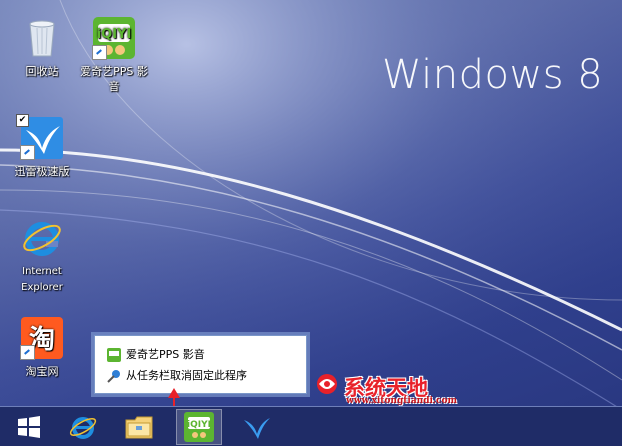  What do you see at coordinates (42, 71) in the screenshot?
I see `desktop-icon-label: 回收站` at bounding box center [42, 71].